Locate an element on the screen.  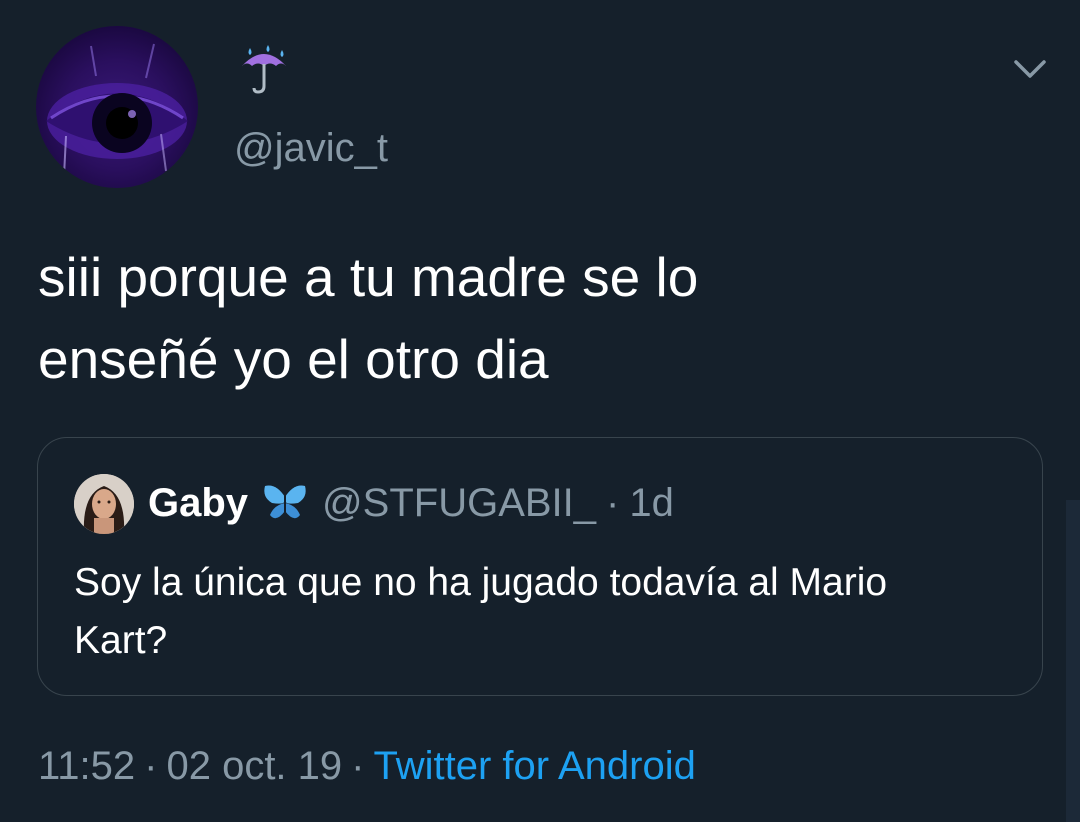
tweet-date: 02 oct. 19 is located at coordinates (254, 766).